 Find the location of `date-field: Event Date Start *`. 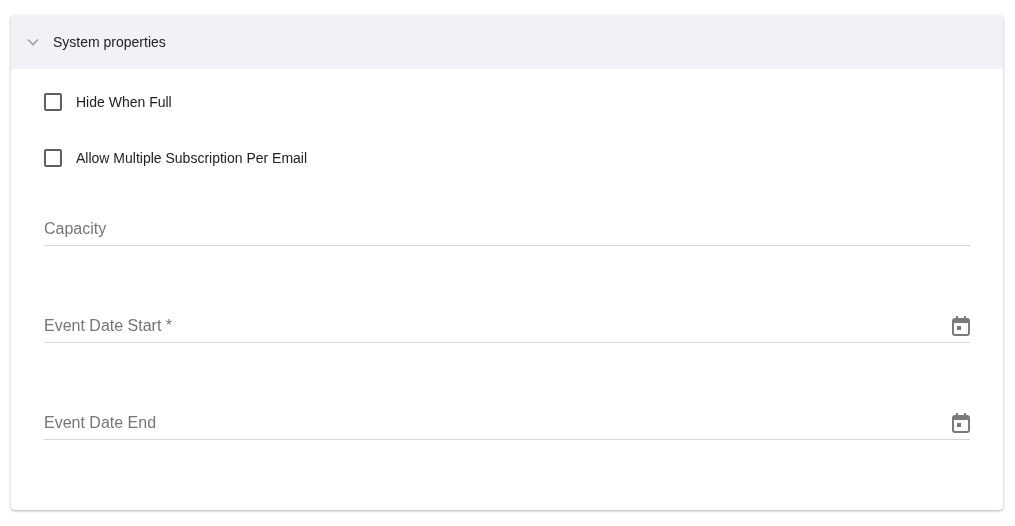

date-field: Event Date Start * is located at coordinates (498, 325).